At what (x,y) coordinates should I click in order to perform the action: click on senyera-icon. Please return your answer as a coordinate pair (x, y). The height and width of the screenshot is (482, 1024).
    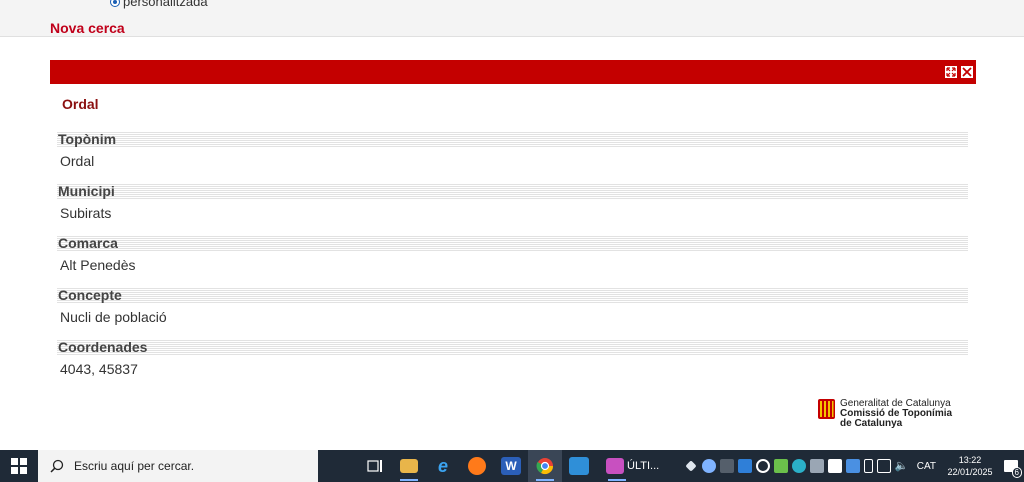
    Looking at the image, I should click on (826, 409).